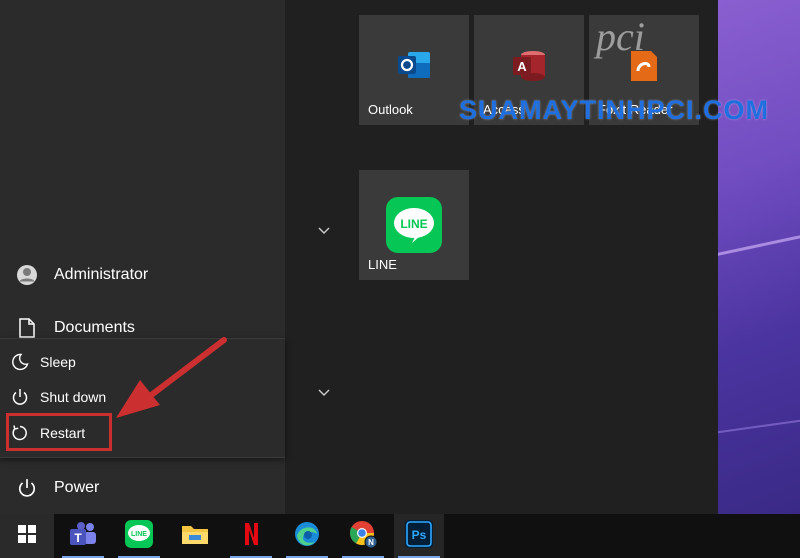 The width and height of the screenshot is (800, 558). Describe the element at coordinates (27, 328) in the screenshot. I see `document-icon` at that location.